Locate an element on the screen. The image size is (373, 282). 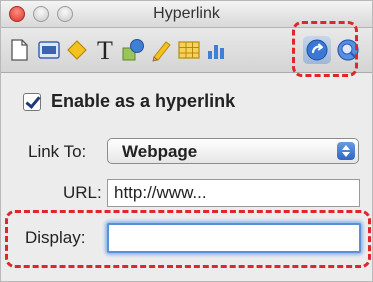
text-inspector-button: T is located at coordinates (105, 50).